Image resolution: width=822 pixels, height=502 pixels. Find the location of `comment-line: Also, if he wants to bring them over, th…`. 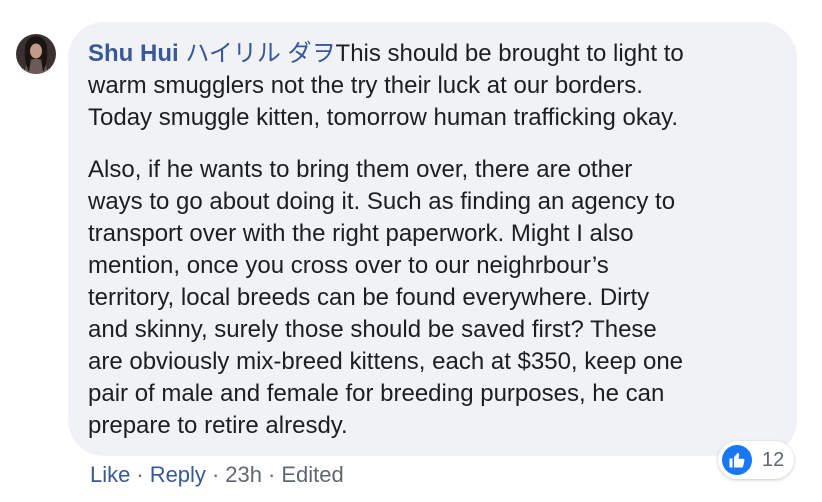

comment-line: Also, if he wants to bring them over, th… is located at coordinates (360, 169).